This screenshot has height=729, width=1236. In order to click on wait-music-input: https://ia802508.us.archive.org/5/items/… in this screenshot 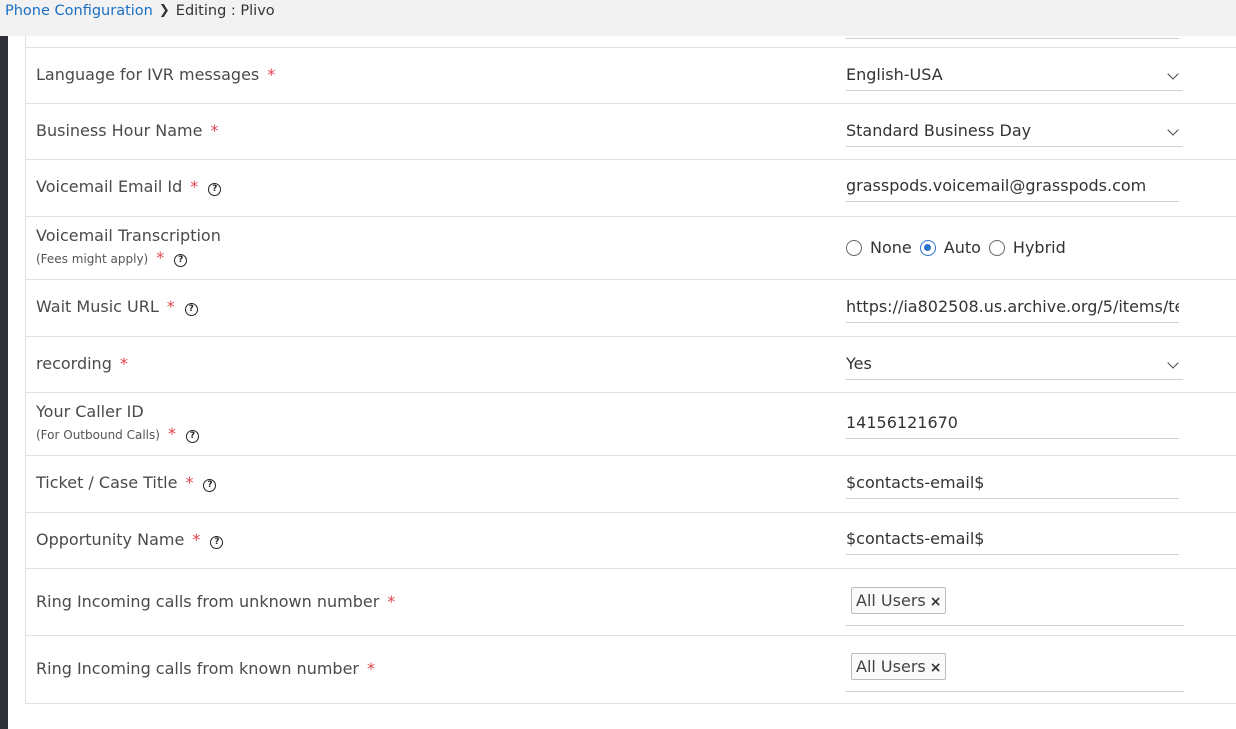, I will do `click(1012, 308)`.